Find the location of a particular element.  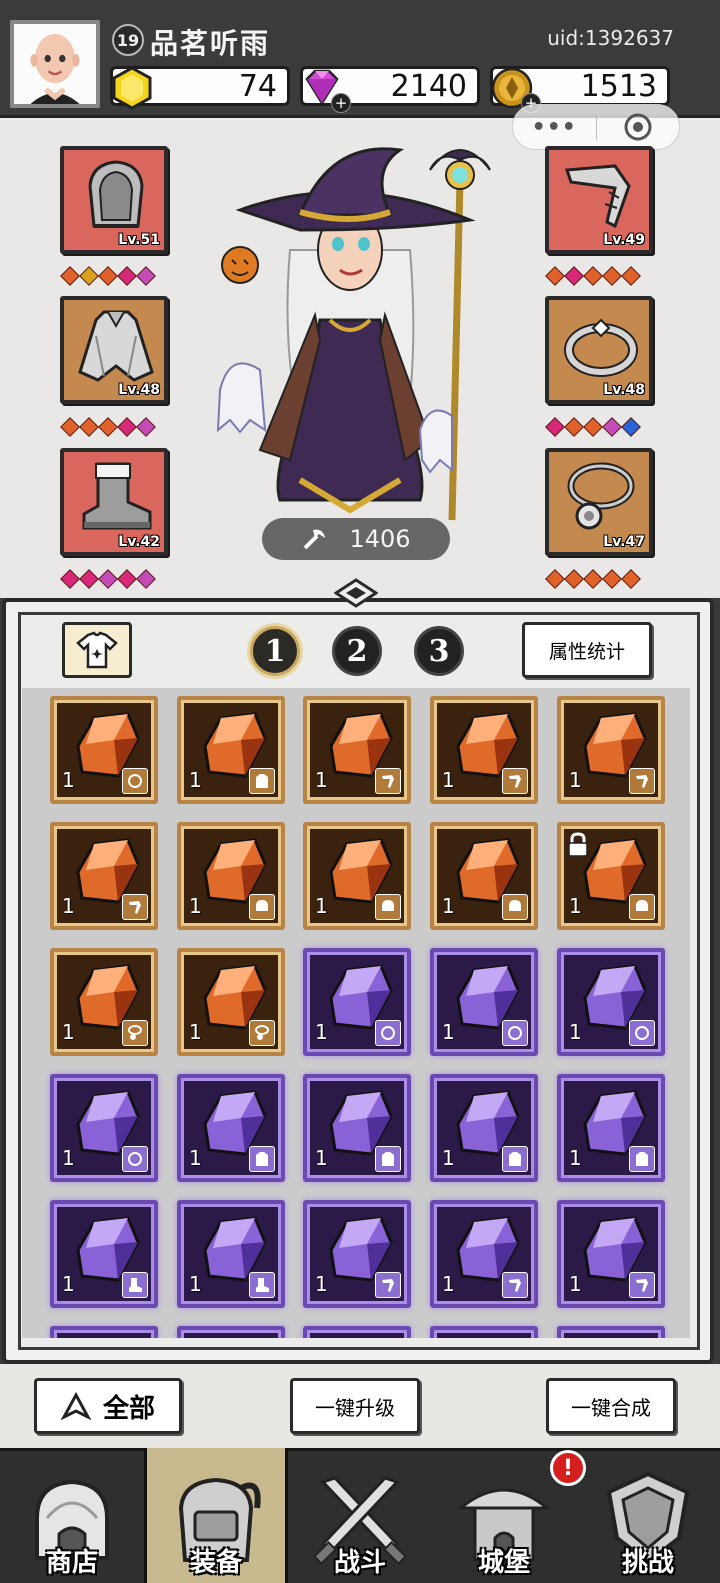

hero-power-value: 1406 is located at coordinates (380, 539).